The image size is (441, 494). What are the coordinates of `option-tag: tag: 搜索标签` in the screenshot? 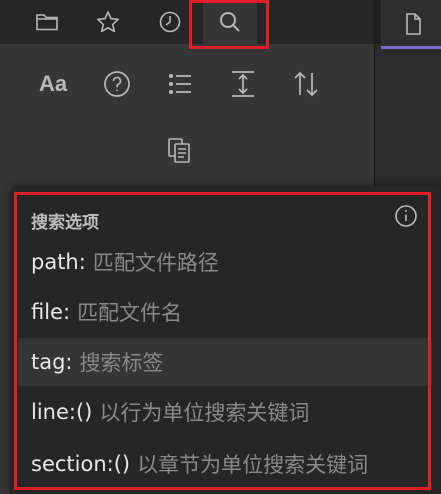 It's located at (225, 362).